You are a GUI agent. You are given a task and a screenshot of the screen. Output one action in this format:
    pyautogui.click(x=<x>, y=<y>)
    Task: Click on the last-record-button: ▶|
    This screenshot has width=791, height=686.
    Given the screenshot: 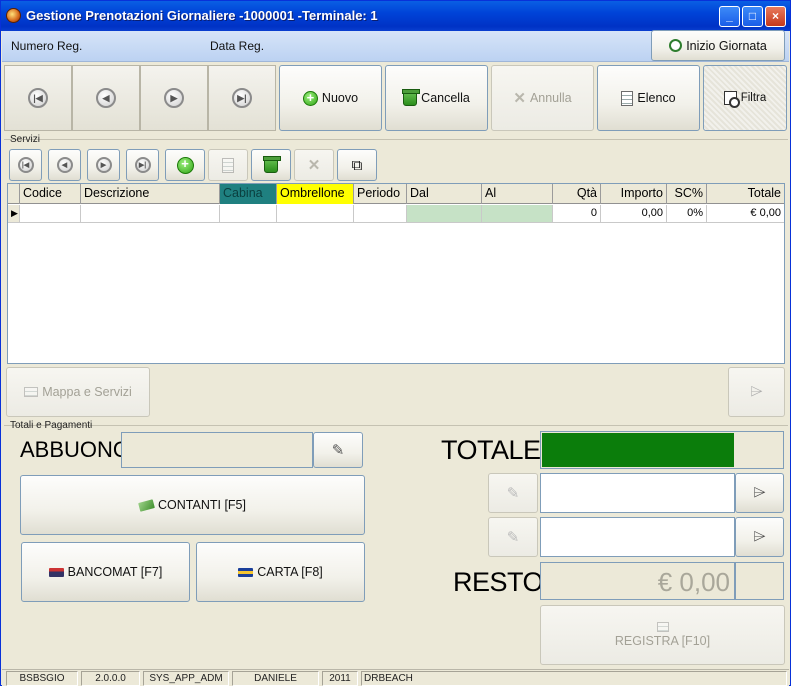 What is the action you would take?
    pyautogui.click(x=242, y=98)
    